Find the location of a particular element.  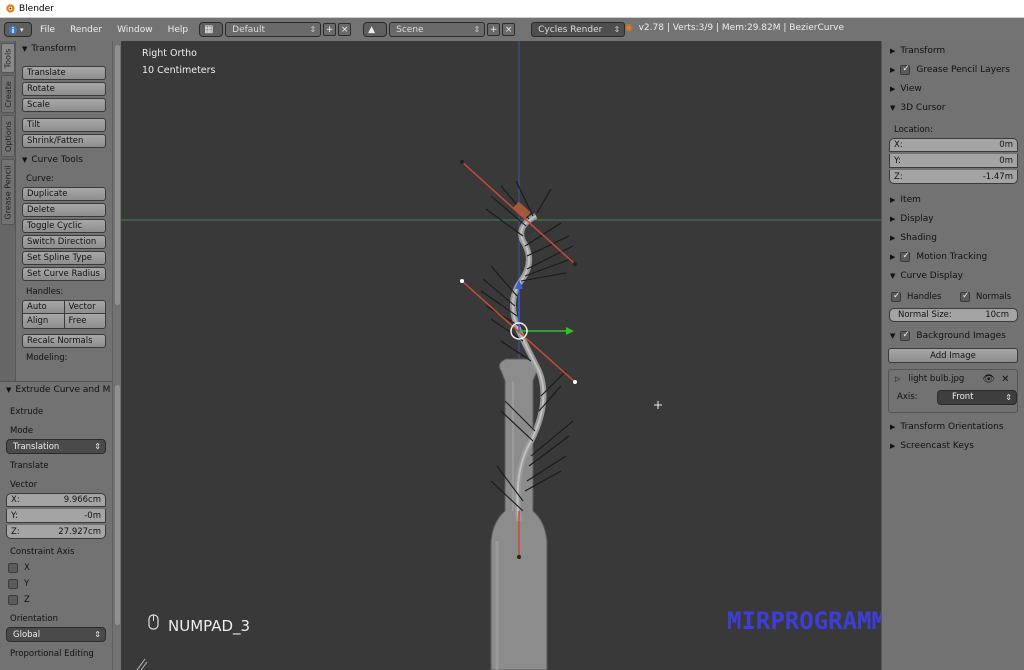

background-images-panel: ▼Background Images is located at coordinates (953, 335).